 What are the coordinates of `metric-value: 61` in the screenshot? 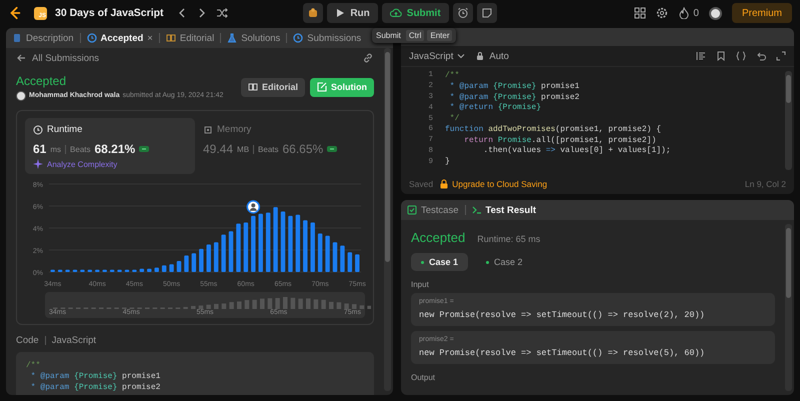 It's located at (39, 149).